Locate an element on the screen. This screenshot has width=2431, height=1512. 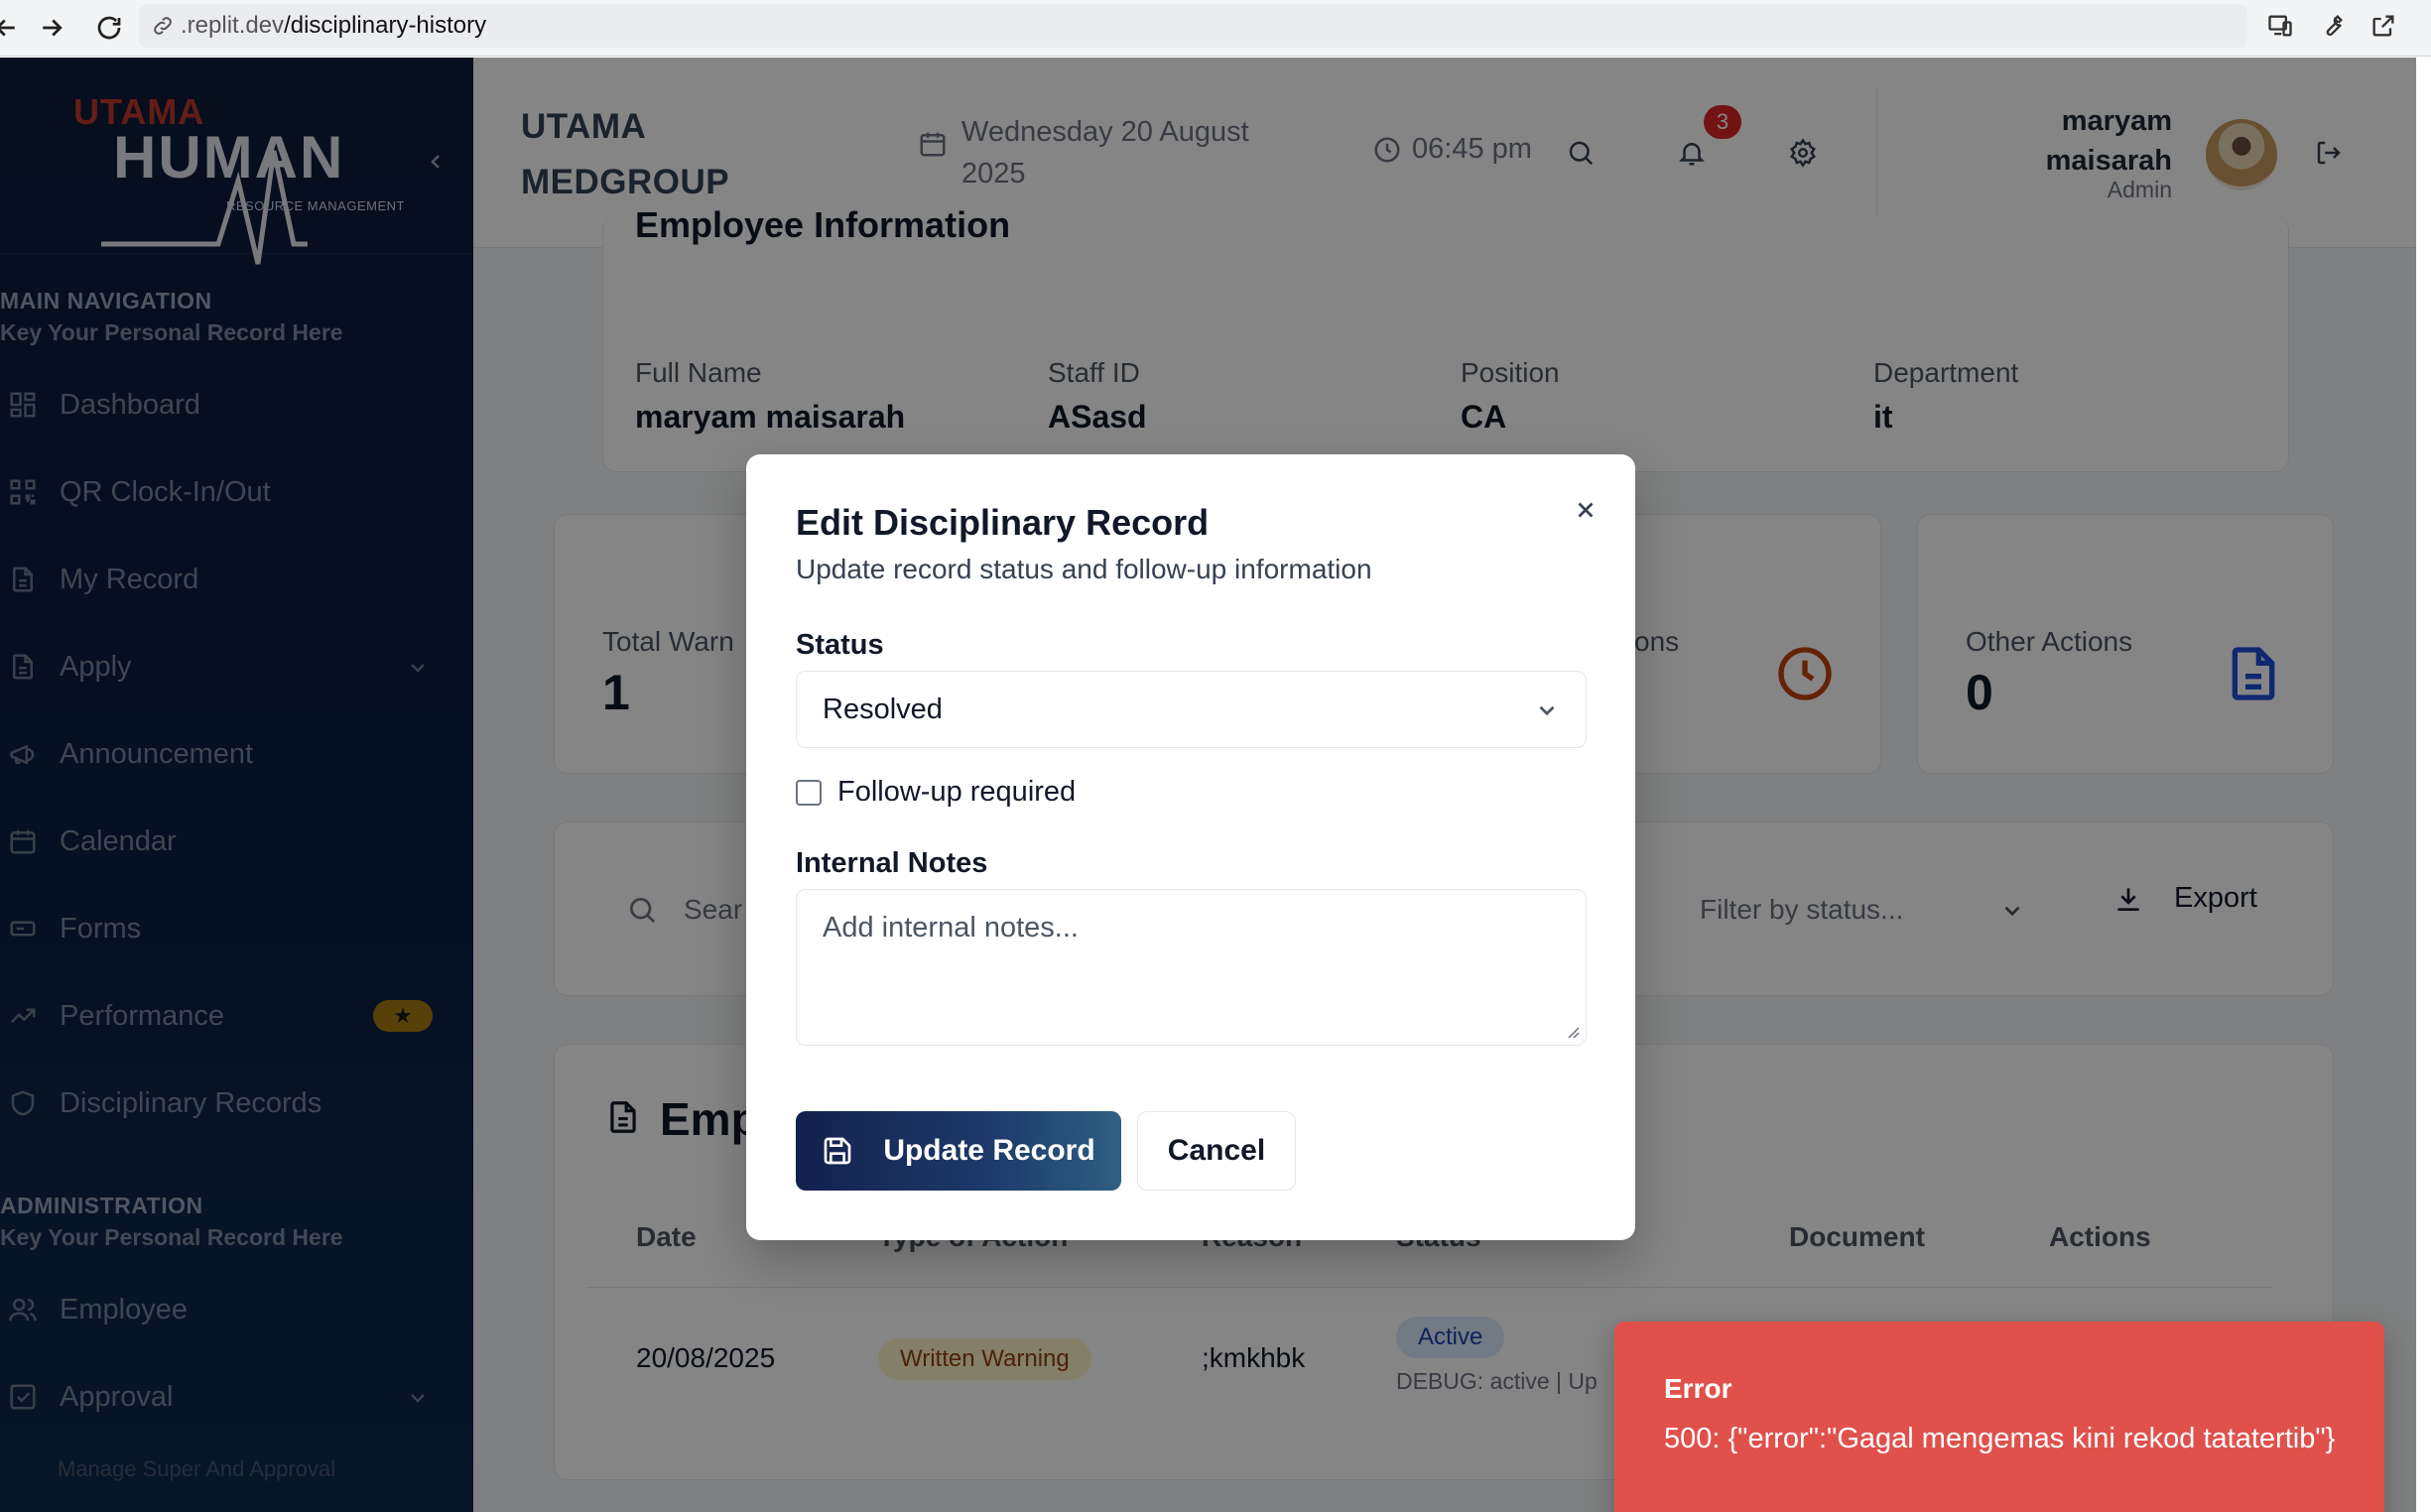
reload-icon is located at coordinates (109, 28).